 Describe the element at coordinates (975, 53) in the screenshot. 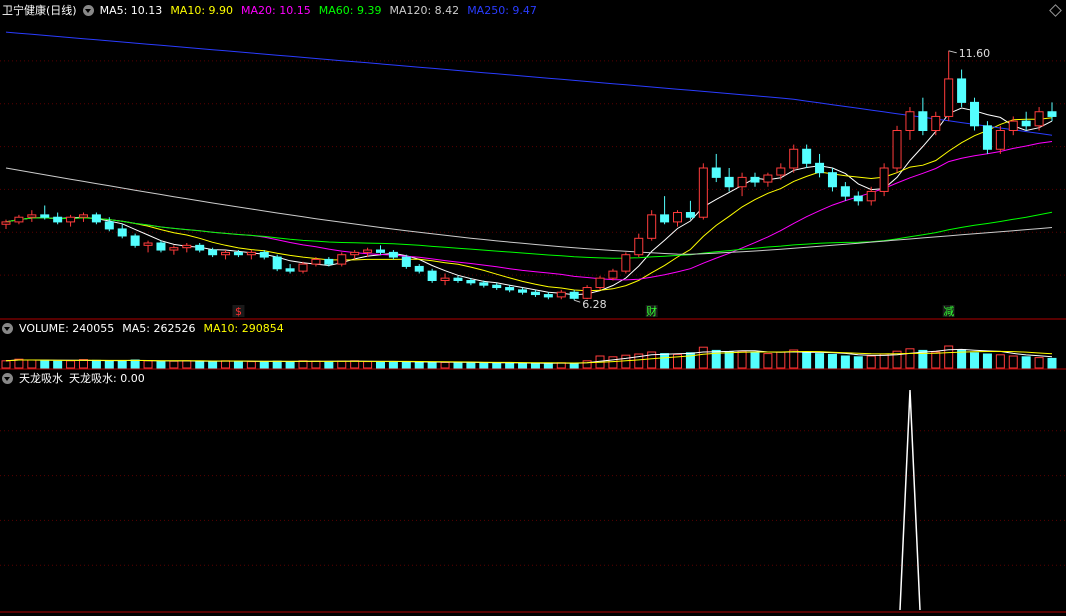

I see `high-label: 11.60` at that location.